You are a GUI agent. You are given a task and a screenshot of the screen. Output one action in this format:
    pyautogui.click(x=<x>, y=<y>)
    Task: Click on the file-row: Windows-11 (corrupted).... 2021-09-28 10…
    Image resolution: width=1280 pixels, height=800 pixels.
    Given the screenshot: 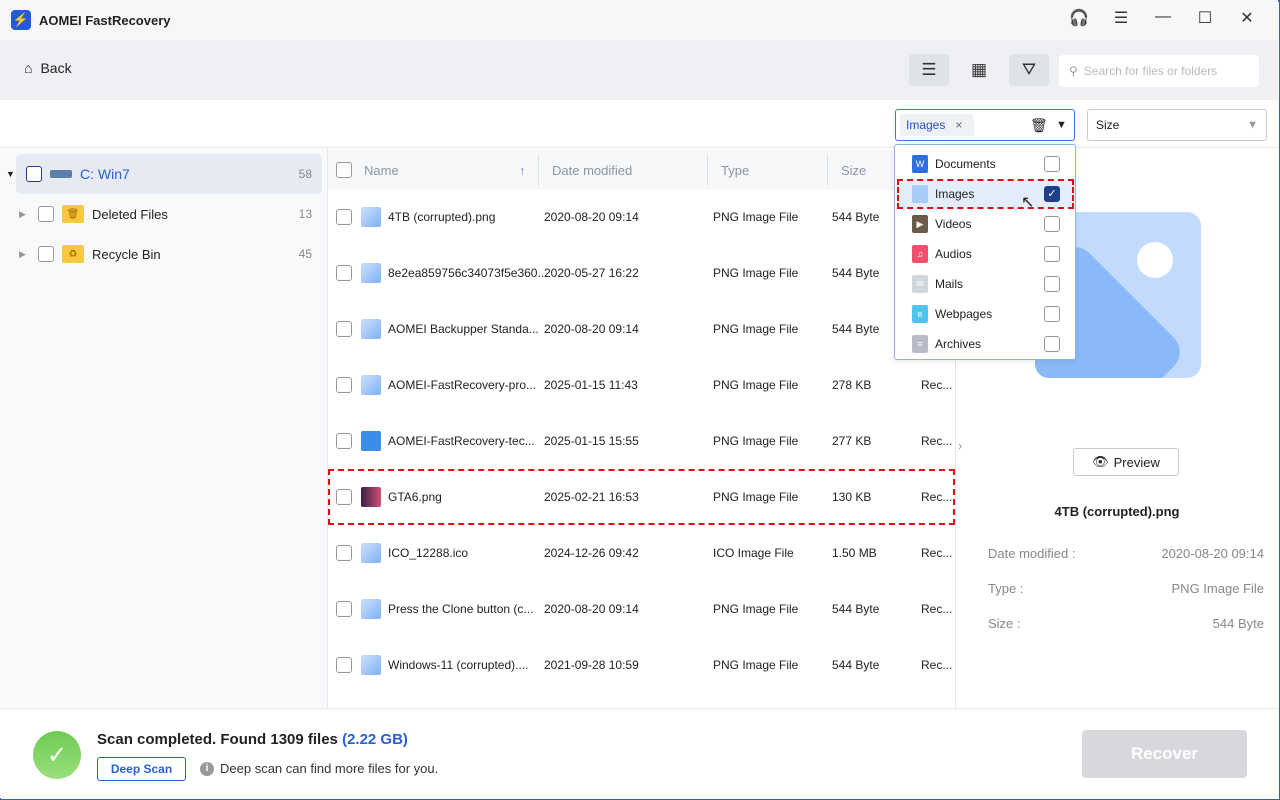 What is the action you would take?
    pyautogui.click(x=641, y=665)
    